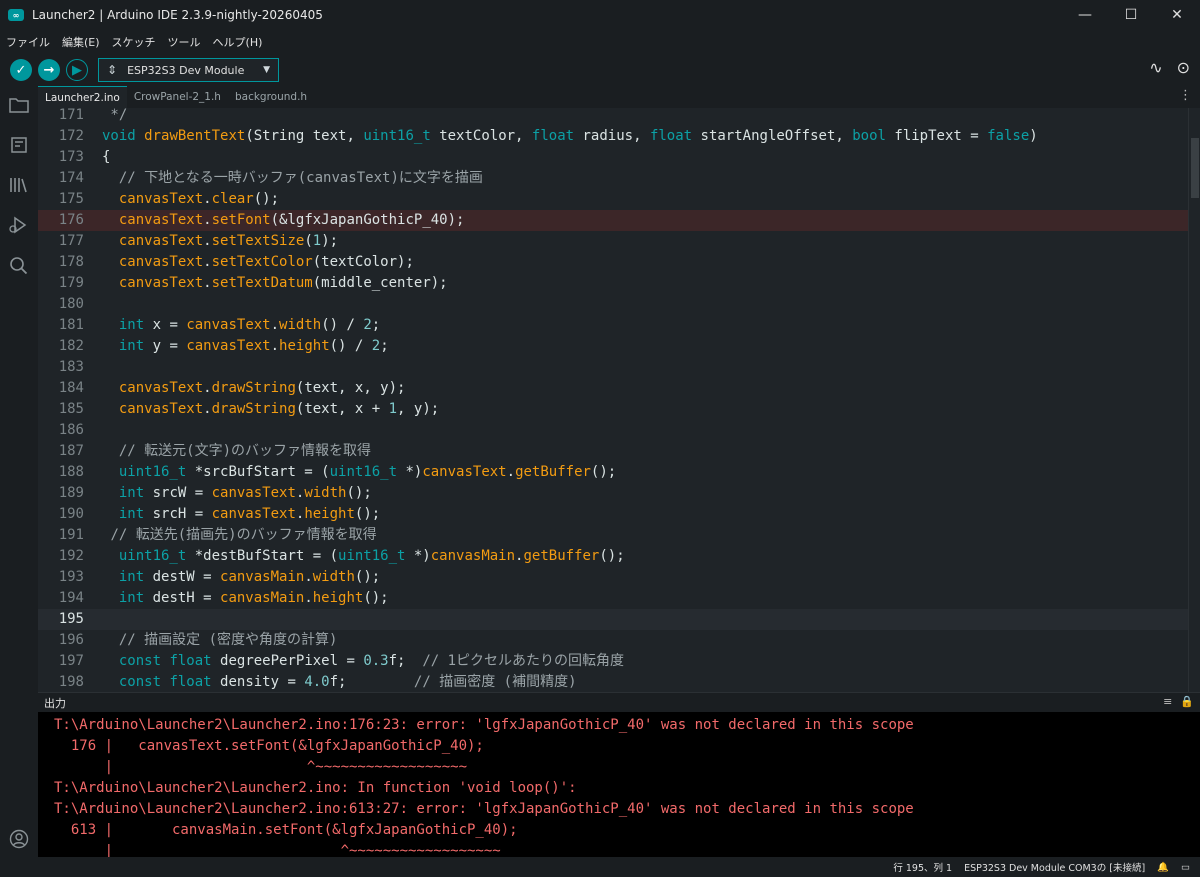 The width and height of the screenshot is (1200, 877). What do you see at coordinates (1195, 168) in the screenshot?
I see `scroll-thumb` at bounding box center [1195, 168].